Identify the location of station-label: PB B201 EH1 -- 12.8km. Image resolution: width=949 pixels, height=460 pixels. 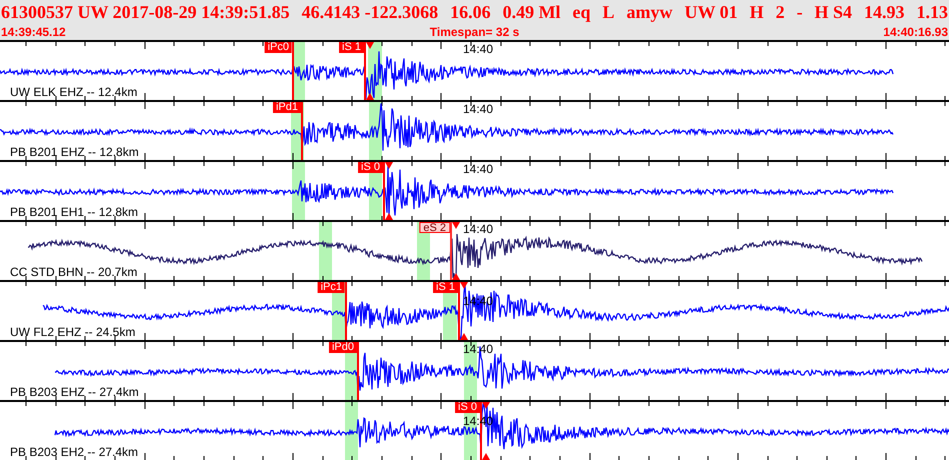
(74, 212).